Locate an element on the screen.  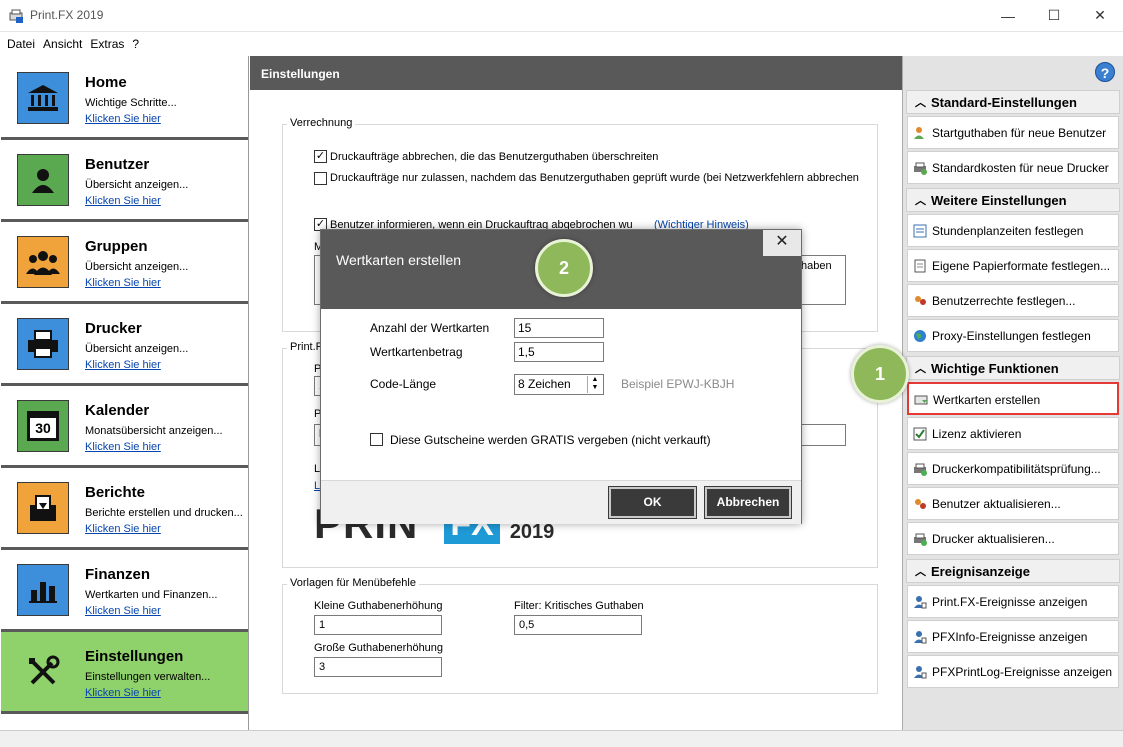
help-icon: ? is located at coordinates (1105, 72).